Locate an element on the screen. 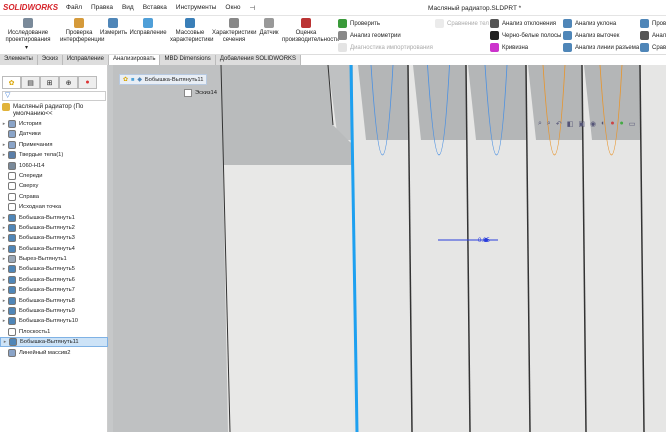  tab-0: Элементы is located at coordinates (19, 60).